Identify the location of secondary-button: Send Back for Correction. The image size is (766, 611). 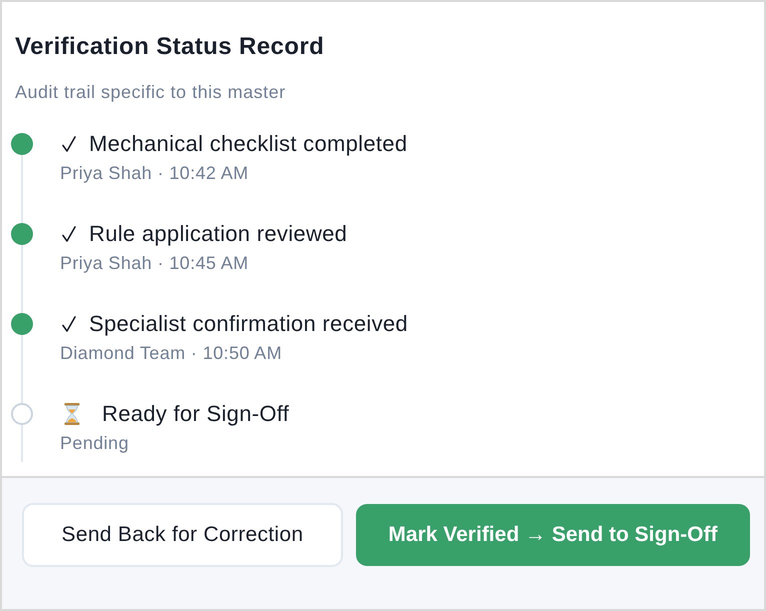
(182, 535).